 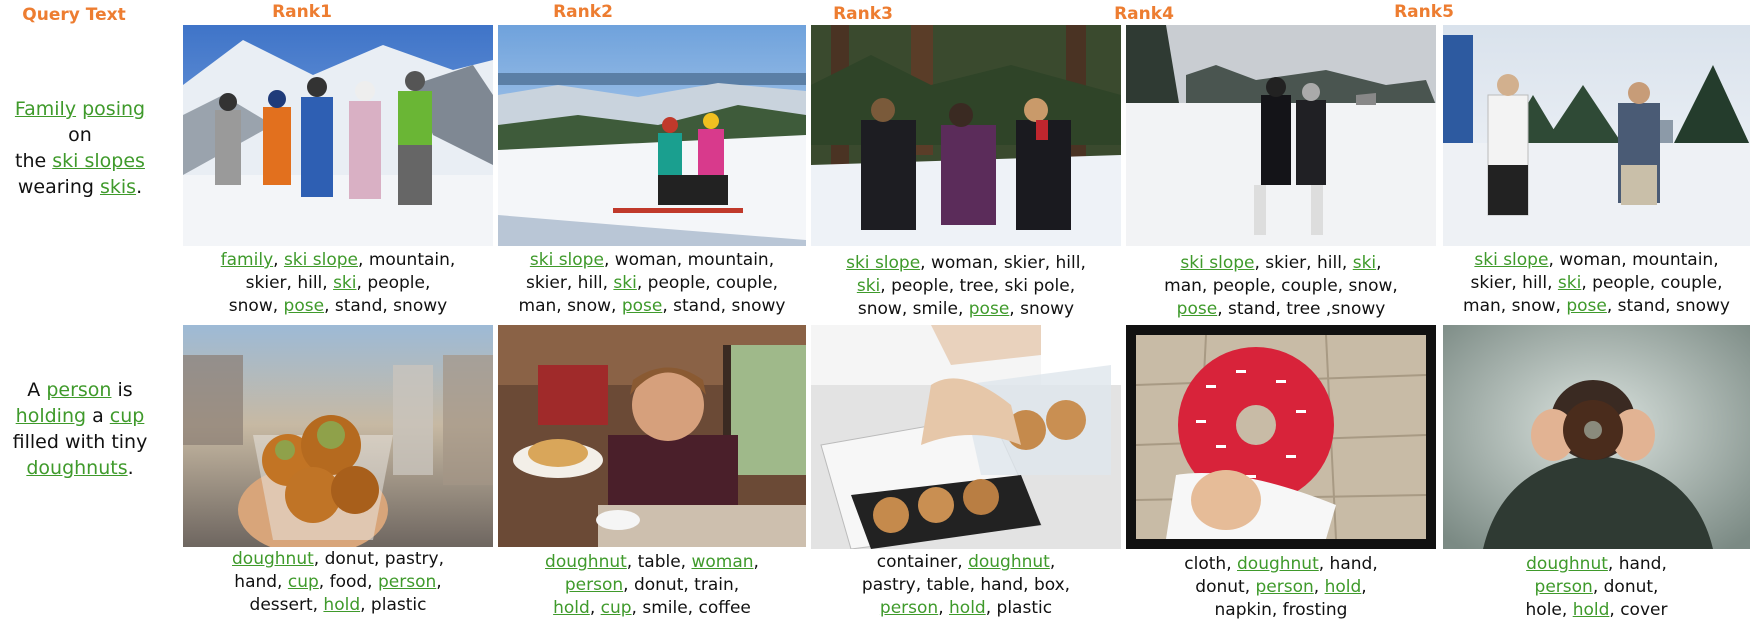 I want to click on text-line: hole, hold, cover, so click(x=1596, y=610).